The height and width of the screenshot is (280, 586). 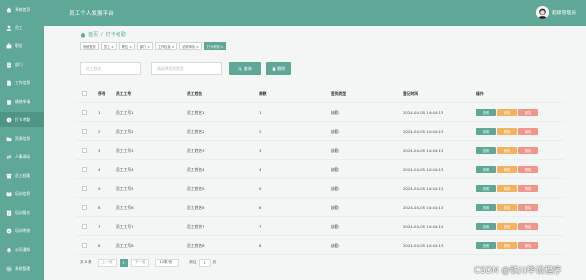 I want to click on cell-login-time: 2024-04-05 14:44:13, so click(x=423, y=150).